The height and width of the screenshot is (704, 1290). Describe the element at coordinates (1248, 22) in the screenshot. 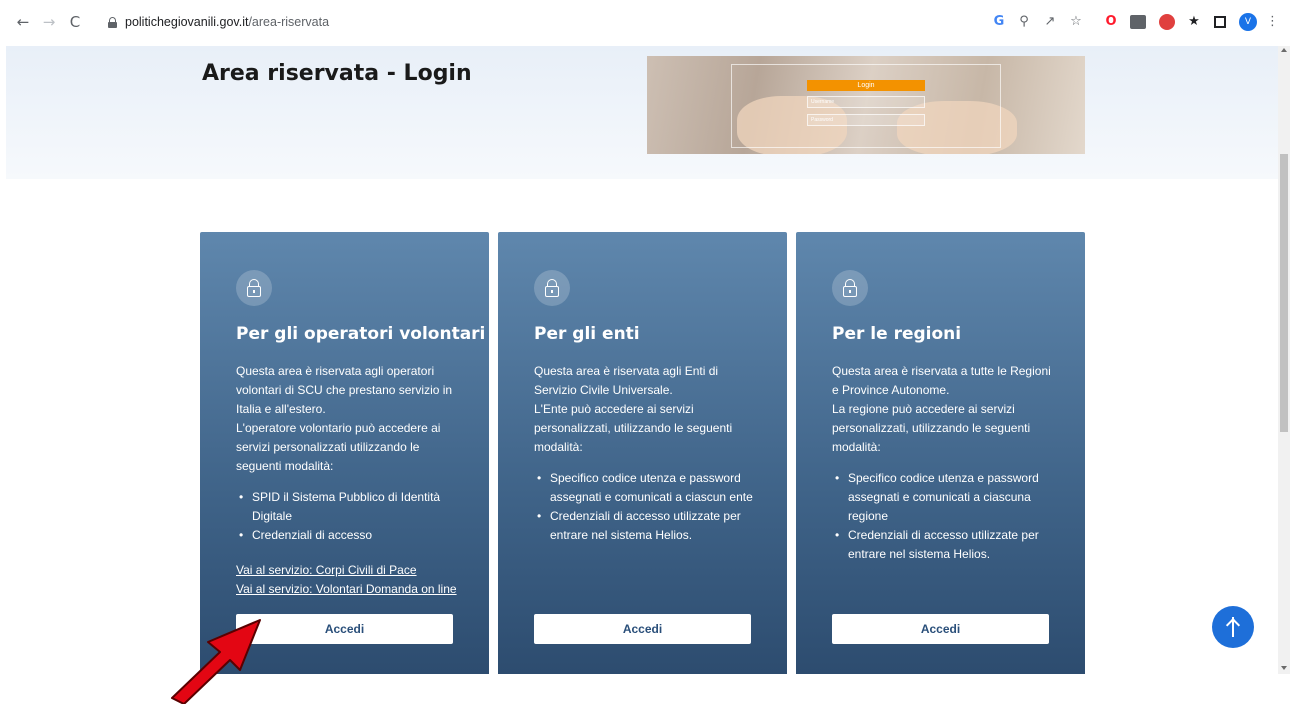

I see `profile-avatar-icon: V` at that location.